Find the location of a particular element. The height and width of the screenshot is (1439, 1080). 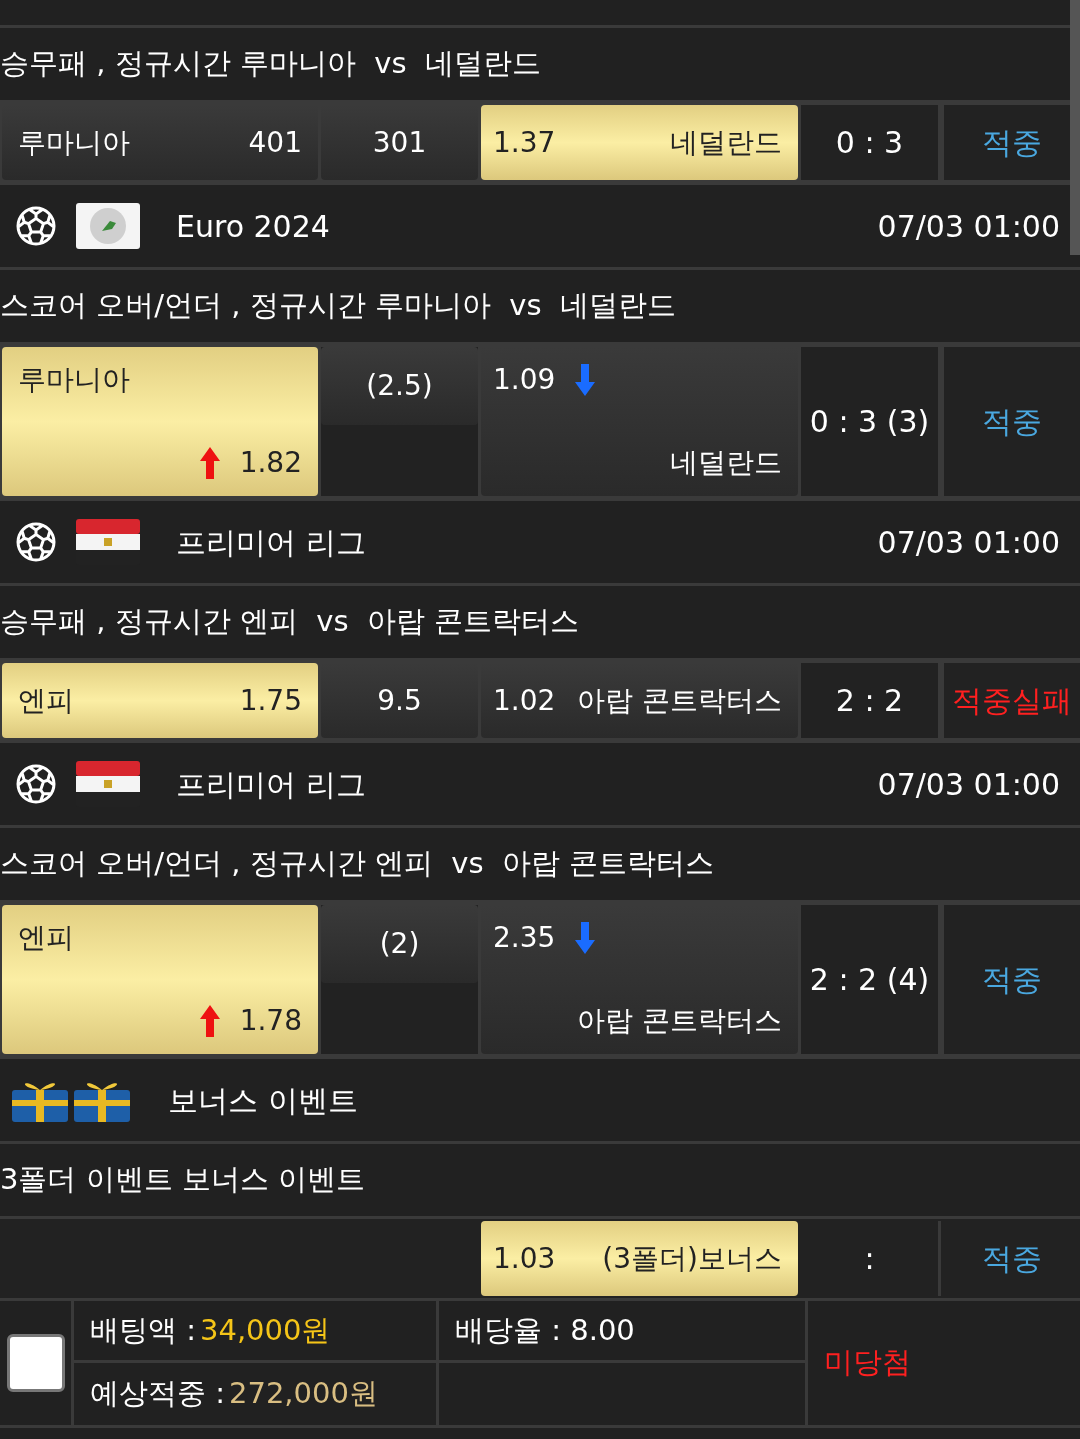

away-odds-button: 1.37 네덜란드 is located at coordinates (639, 142).